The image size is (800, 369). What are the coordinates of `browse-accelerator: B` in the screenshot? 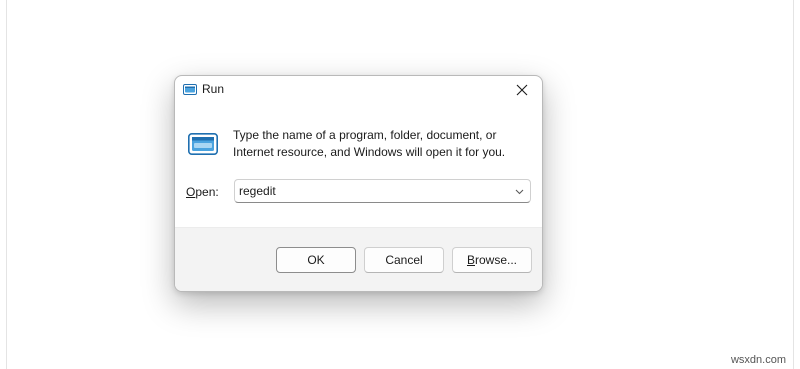 It's located at (470, 260).